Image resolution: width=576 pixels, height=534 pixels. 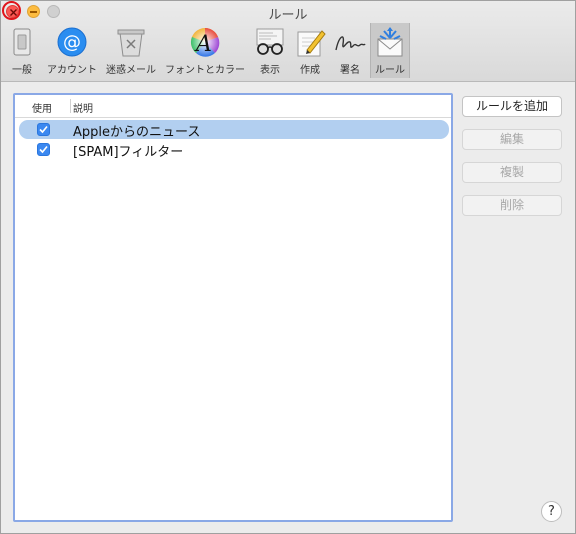 I want to click on tab-junk: 迷惑メール, so click(x=131, y=50).